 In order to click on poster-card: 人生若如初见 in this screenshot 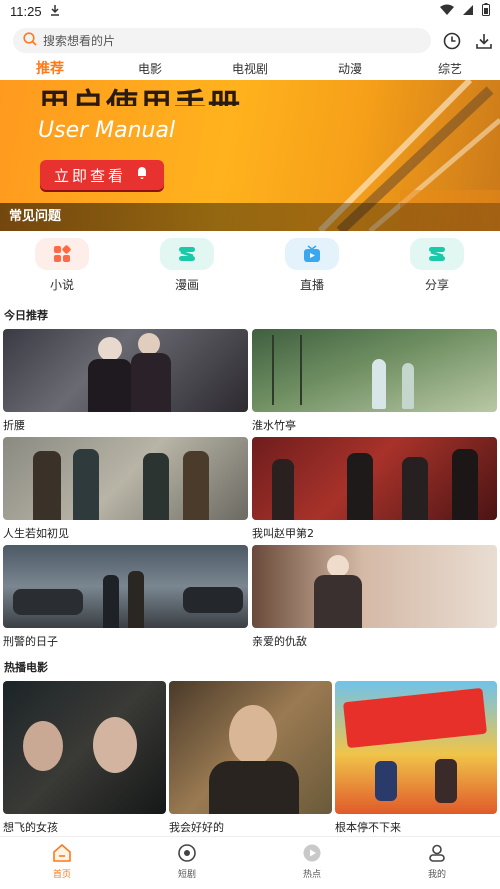, I will do `click(125, 489)`.